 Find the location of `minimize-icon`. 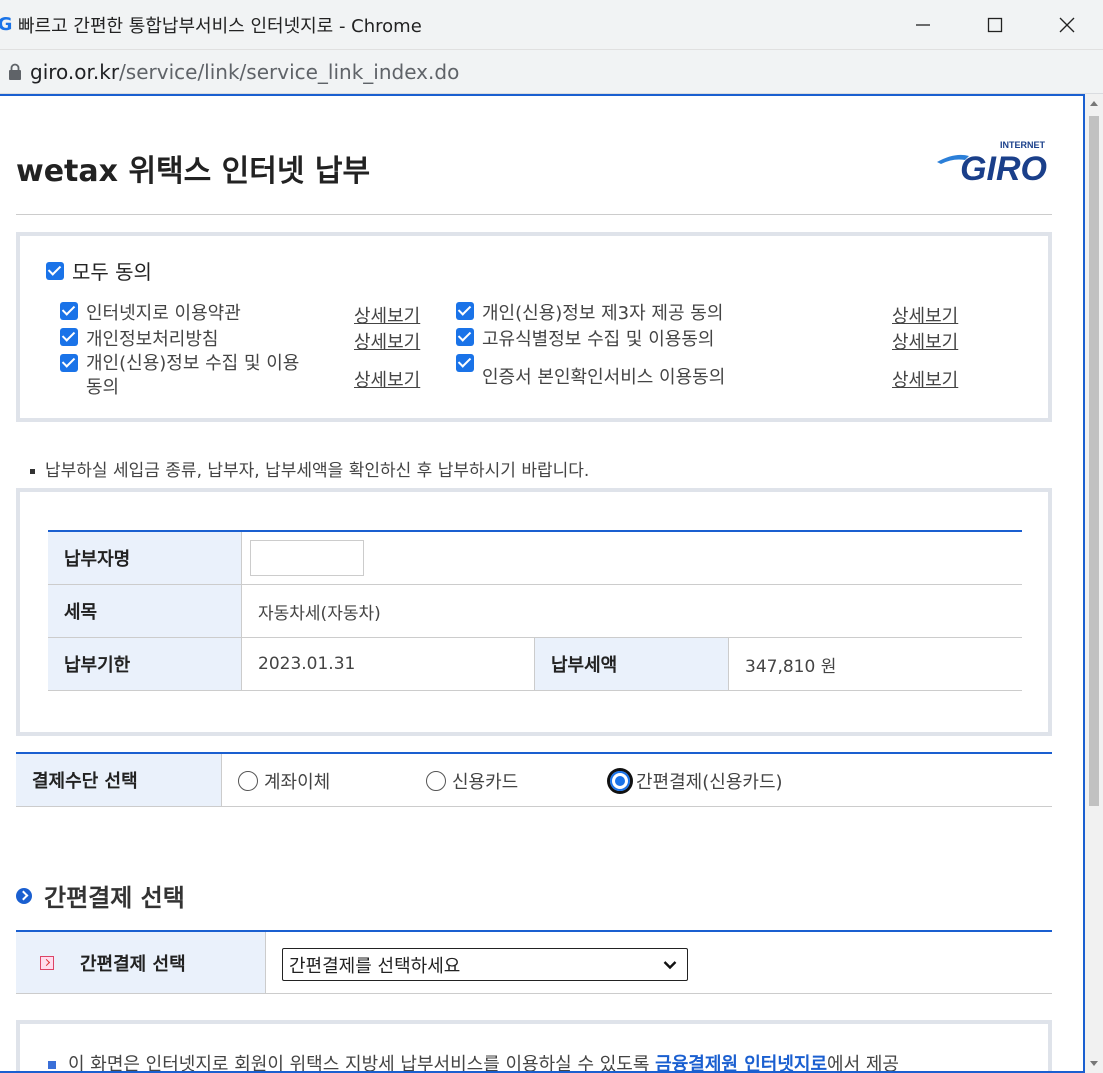

minimize-icon is located at coordinates (923, 25).